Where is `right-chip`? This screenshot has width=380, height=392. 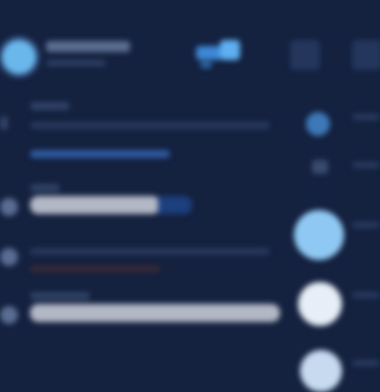 right-chip is located at coordinates (320, 167).